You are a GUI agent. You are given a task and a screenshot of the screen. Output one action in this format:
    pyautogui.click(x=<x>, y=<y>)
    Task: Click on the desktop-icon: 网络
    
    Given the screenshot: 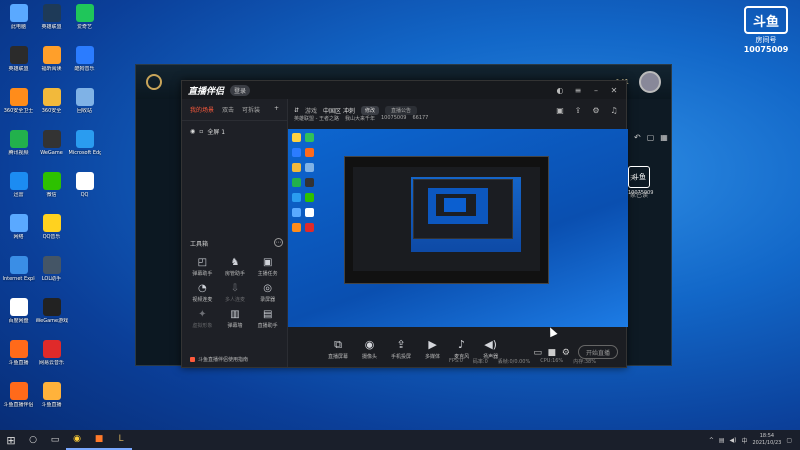 What is the action you would take?
    pyautogui.click(x=18, y=233)
    